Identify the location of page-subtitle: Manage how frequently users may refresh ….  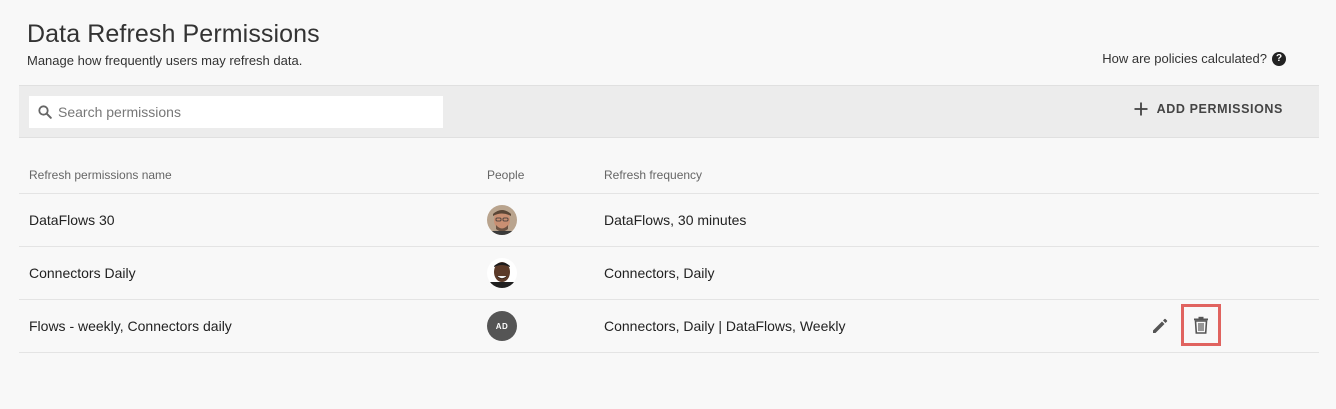
(165, 60).